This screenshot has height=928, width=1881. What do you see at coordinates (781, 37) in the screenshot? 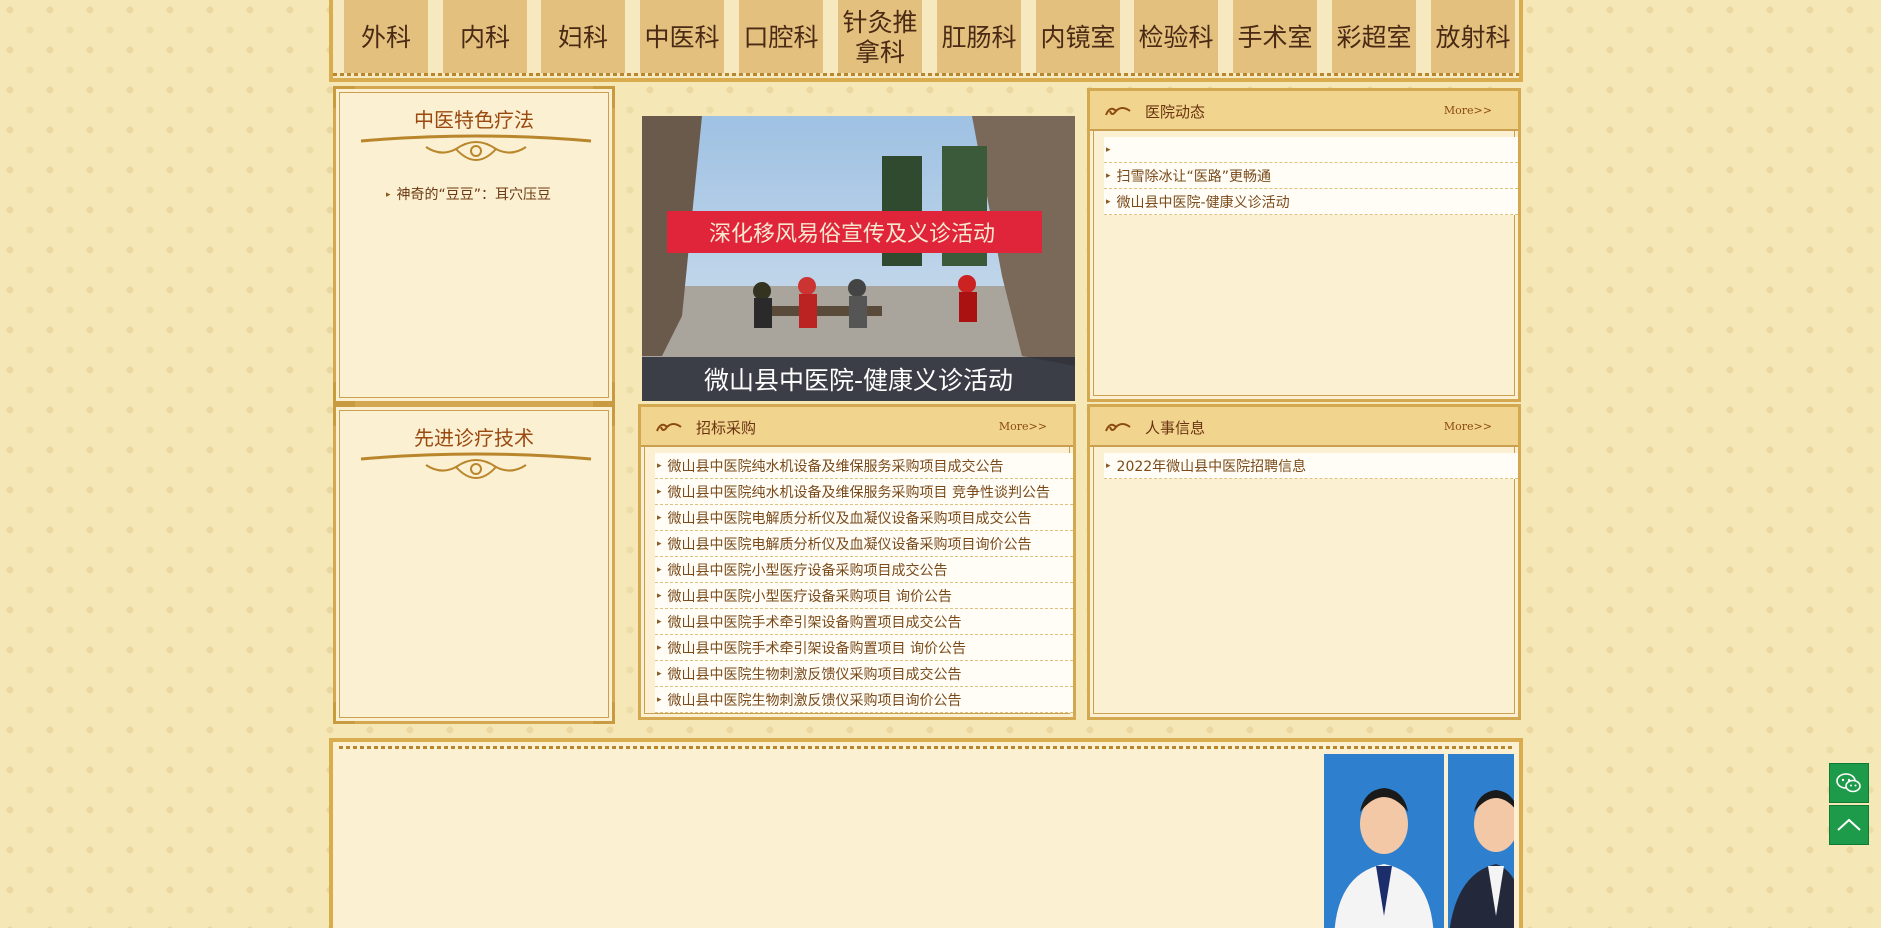
I see `nav-item-stomatology: 口腔科` at bounding box center [781, 37].